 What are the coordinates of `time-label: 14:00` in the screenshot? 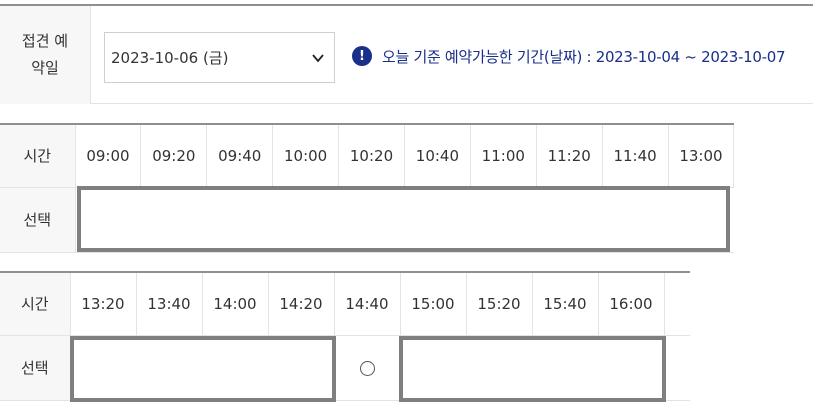 It's located at (235, 303).